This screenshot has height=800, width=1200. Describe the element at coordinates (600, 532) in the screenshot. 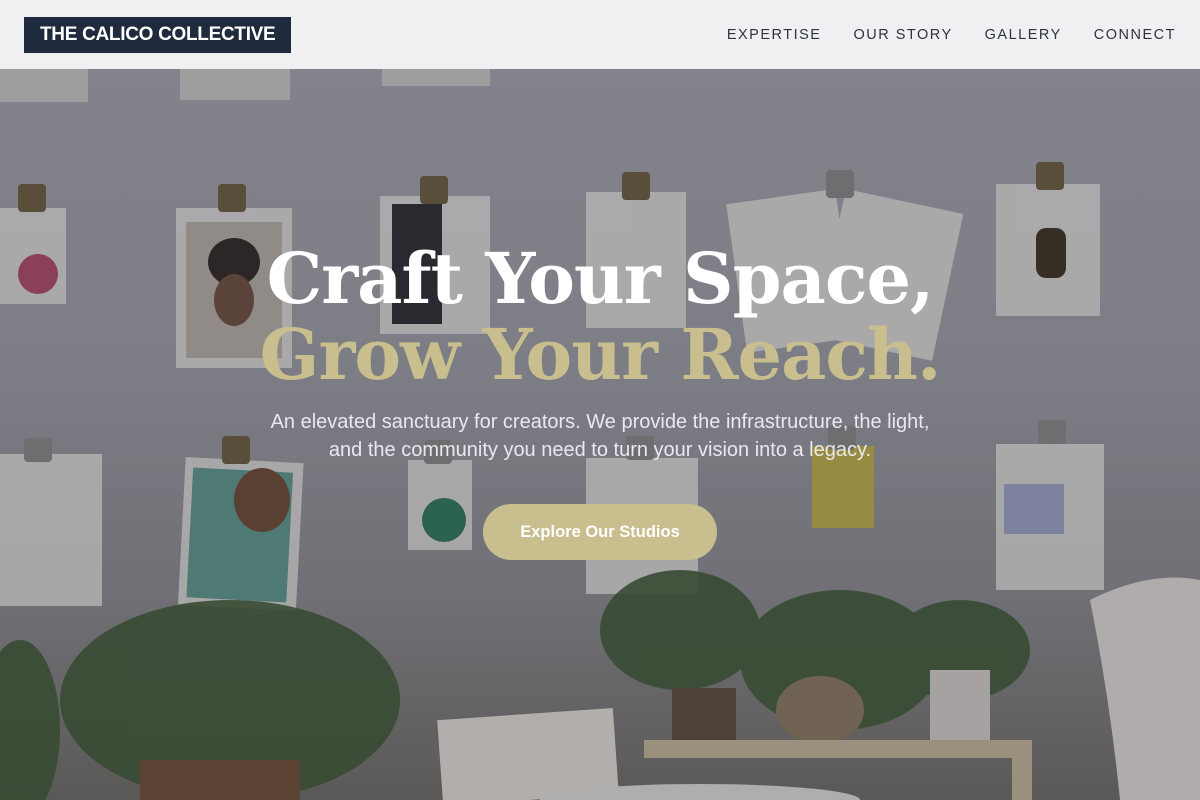

I see `explore-studios-button: Explore Our Studios` at that location.